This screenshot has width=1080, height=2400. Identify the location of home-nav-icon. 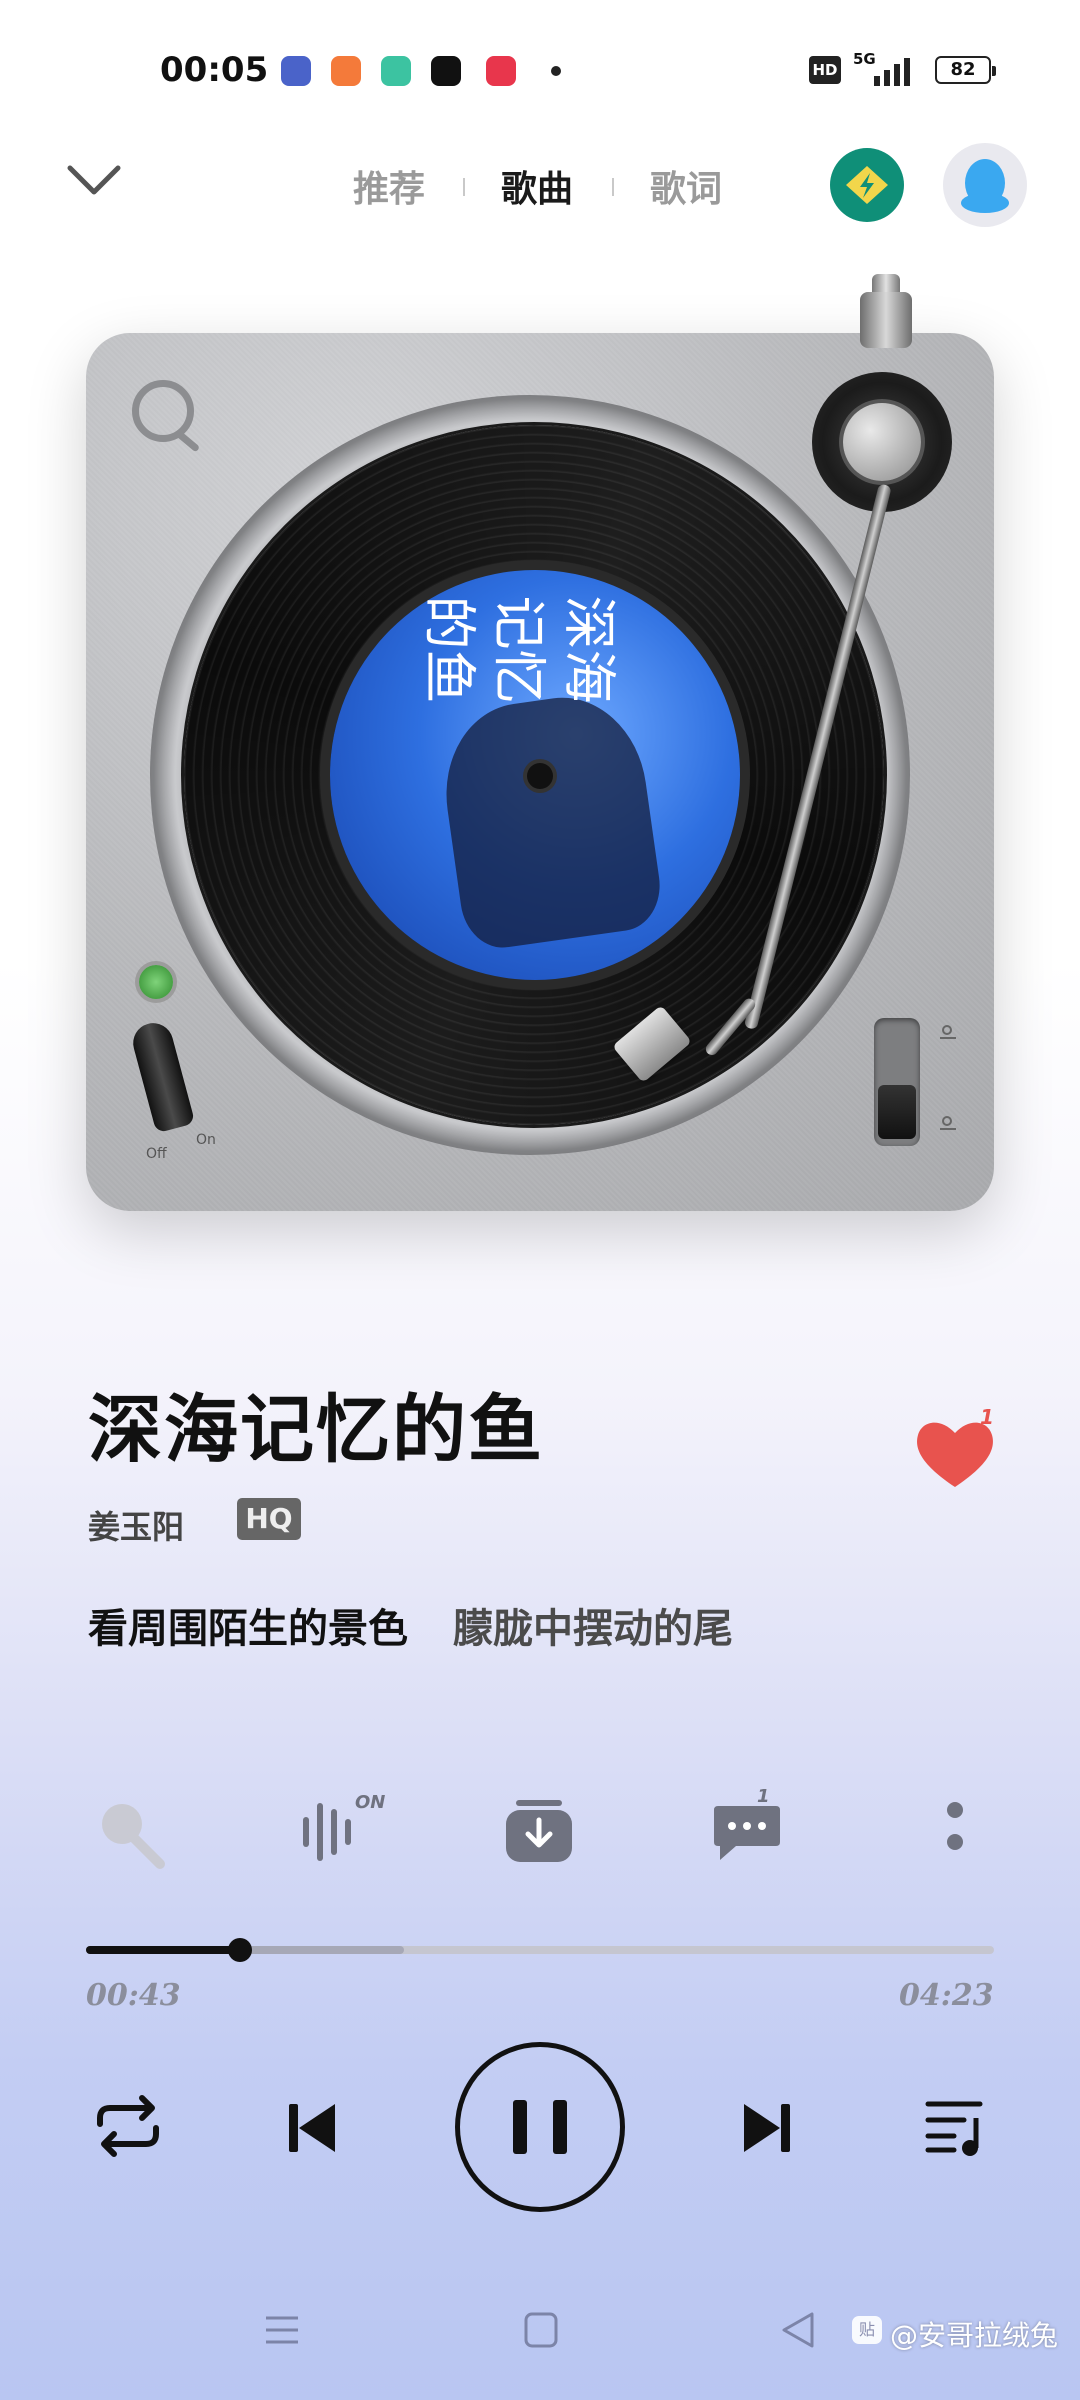
(542, 2330).